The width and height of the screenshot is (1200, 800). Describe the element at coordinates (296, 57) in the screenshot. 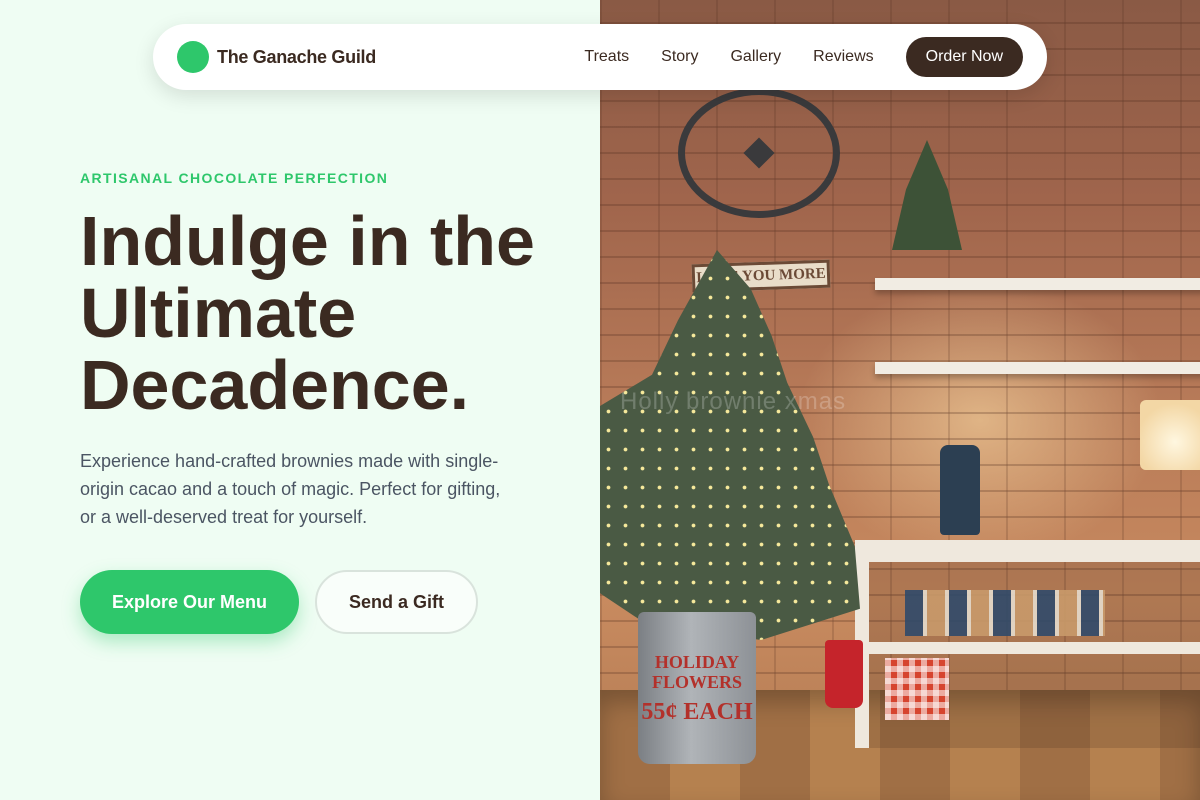

I see `brand-name: The Ganache Guild` at that location.